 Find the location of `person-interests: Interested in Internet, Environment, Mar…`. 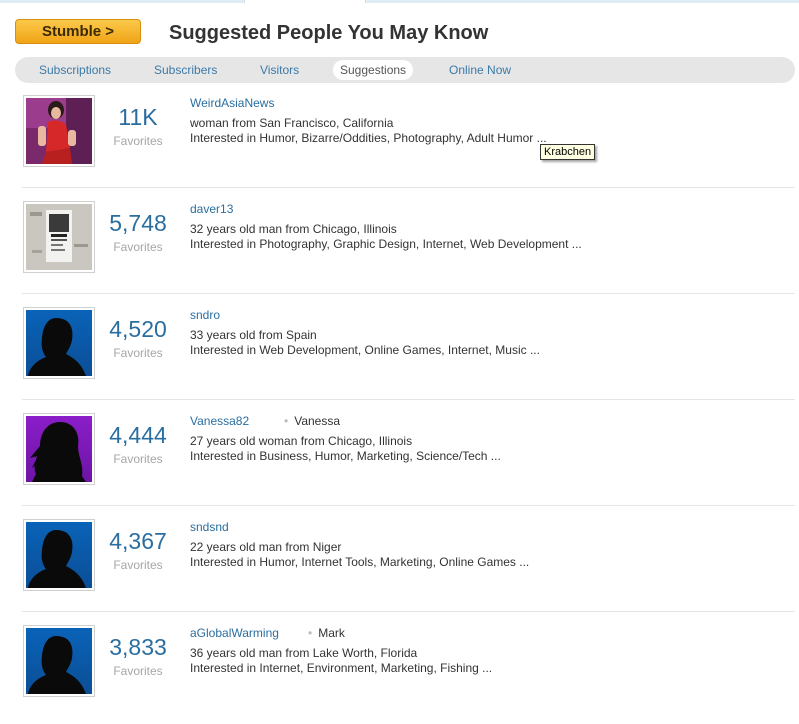

person-interests: Interested in Internet, Environment, Mar… is located at coordinates (341, 668).